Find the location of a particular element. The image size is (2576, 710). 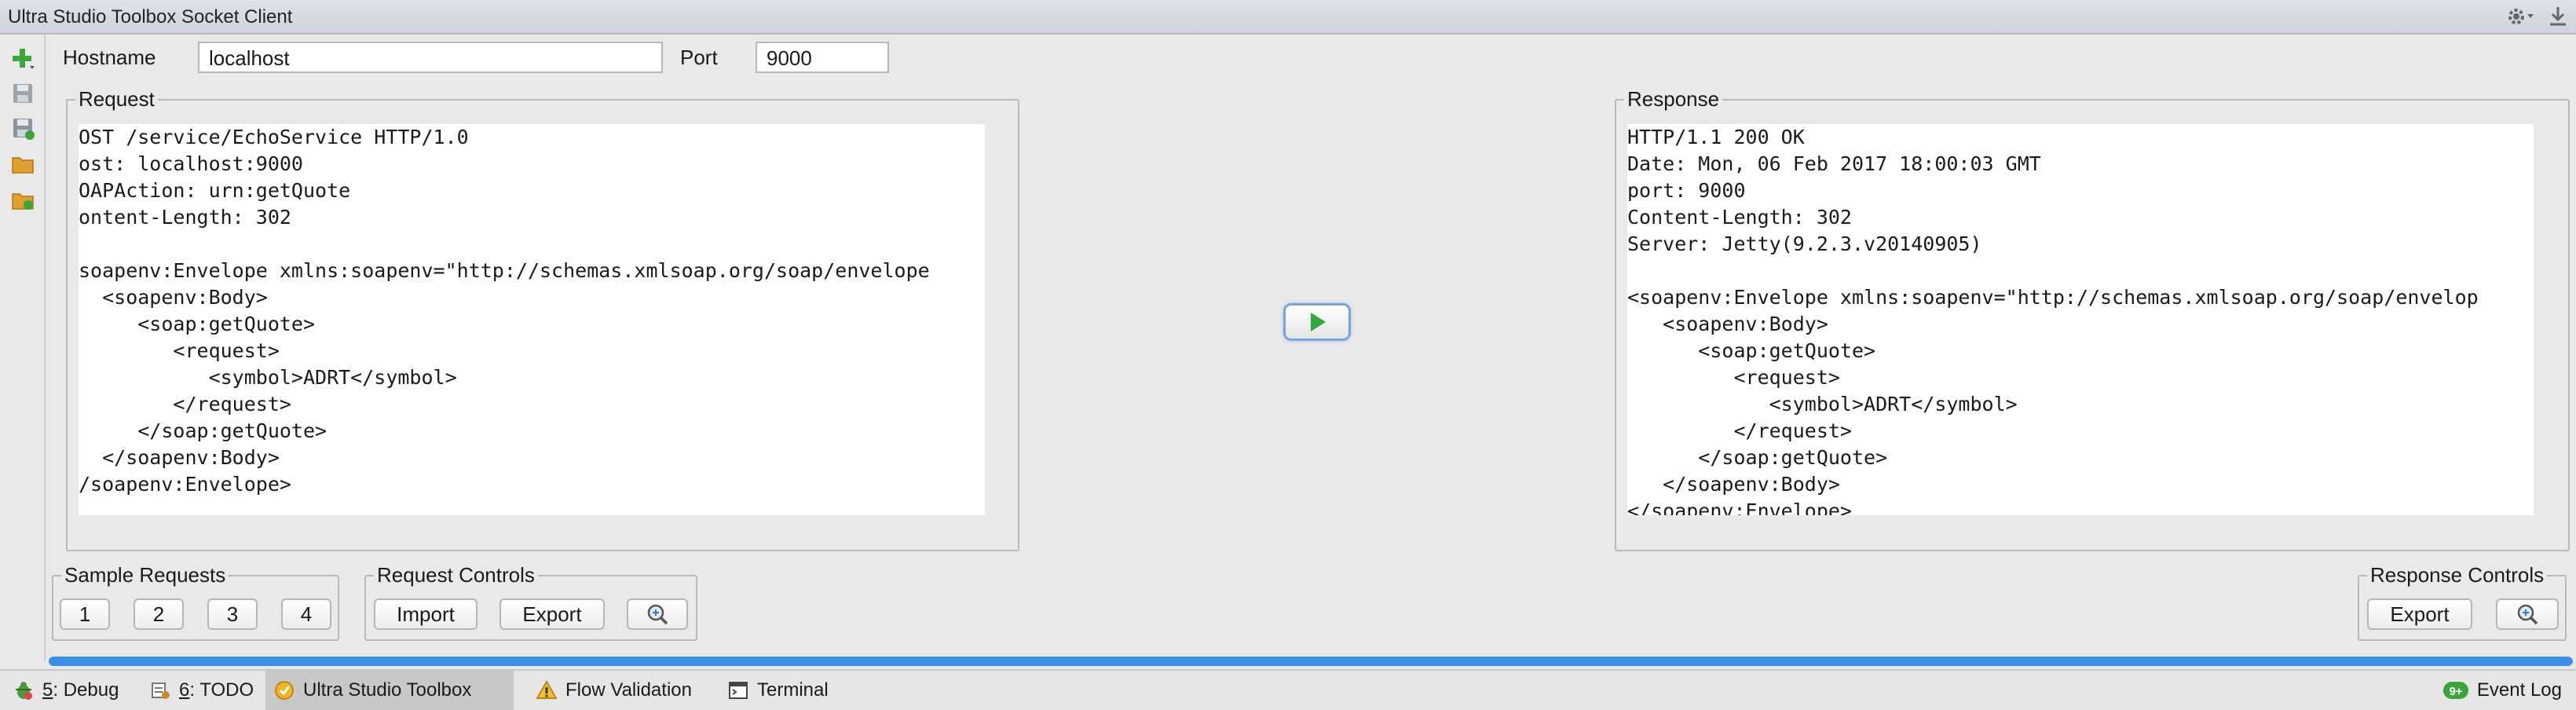

response-line: <request> is located at coordinates (1734, 378).